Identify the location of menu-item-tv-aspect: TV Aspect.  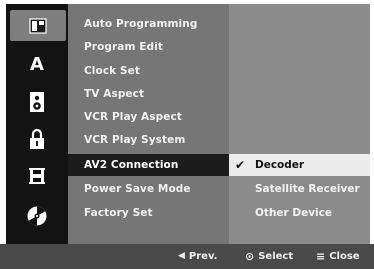
(148, 94).